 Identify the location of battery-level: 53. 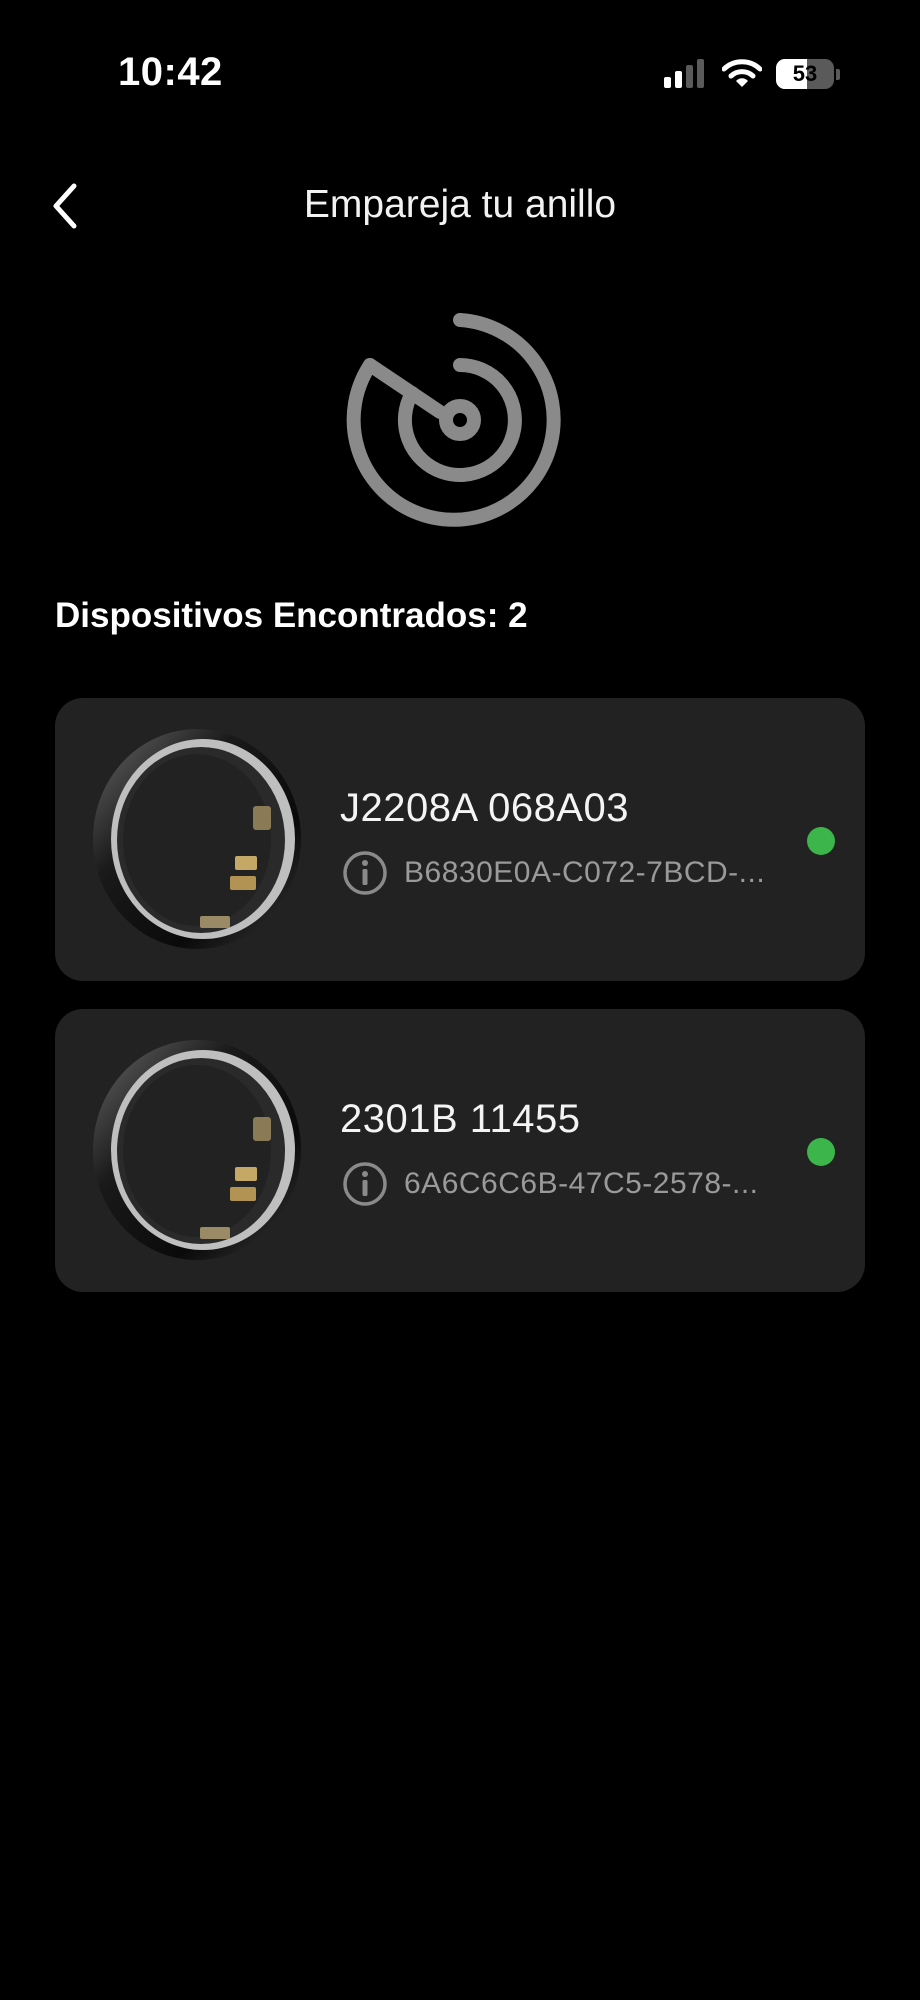
(805, 73).